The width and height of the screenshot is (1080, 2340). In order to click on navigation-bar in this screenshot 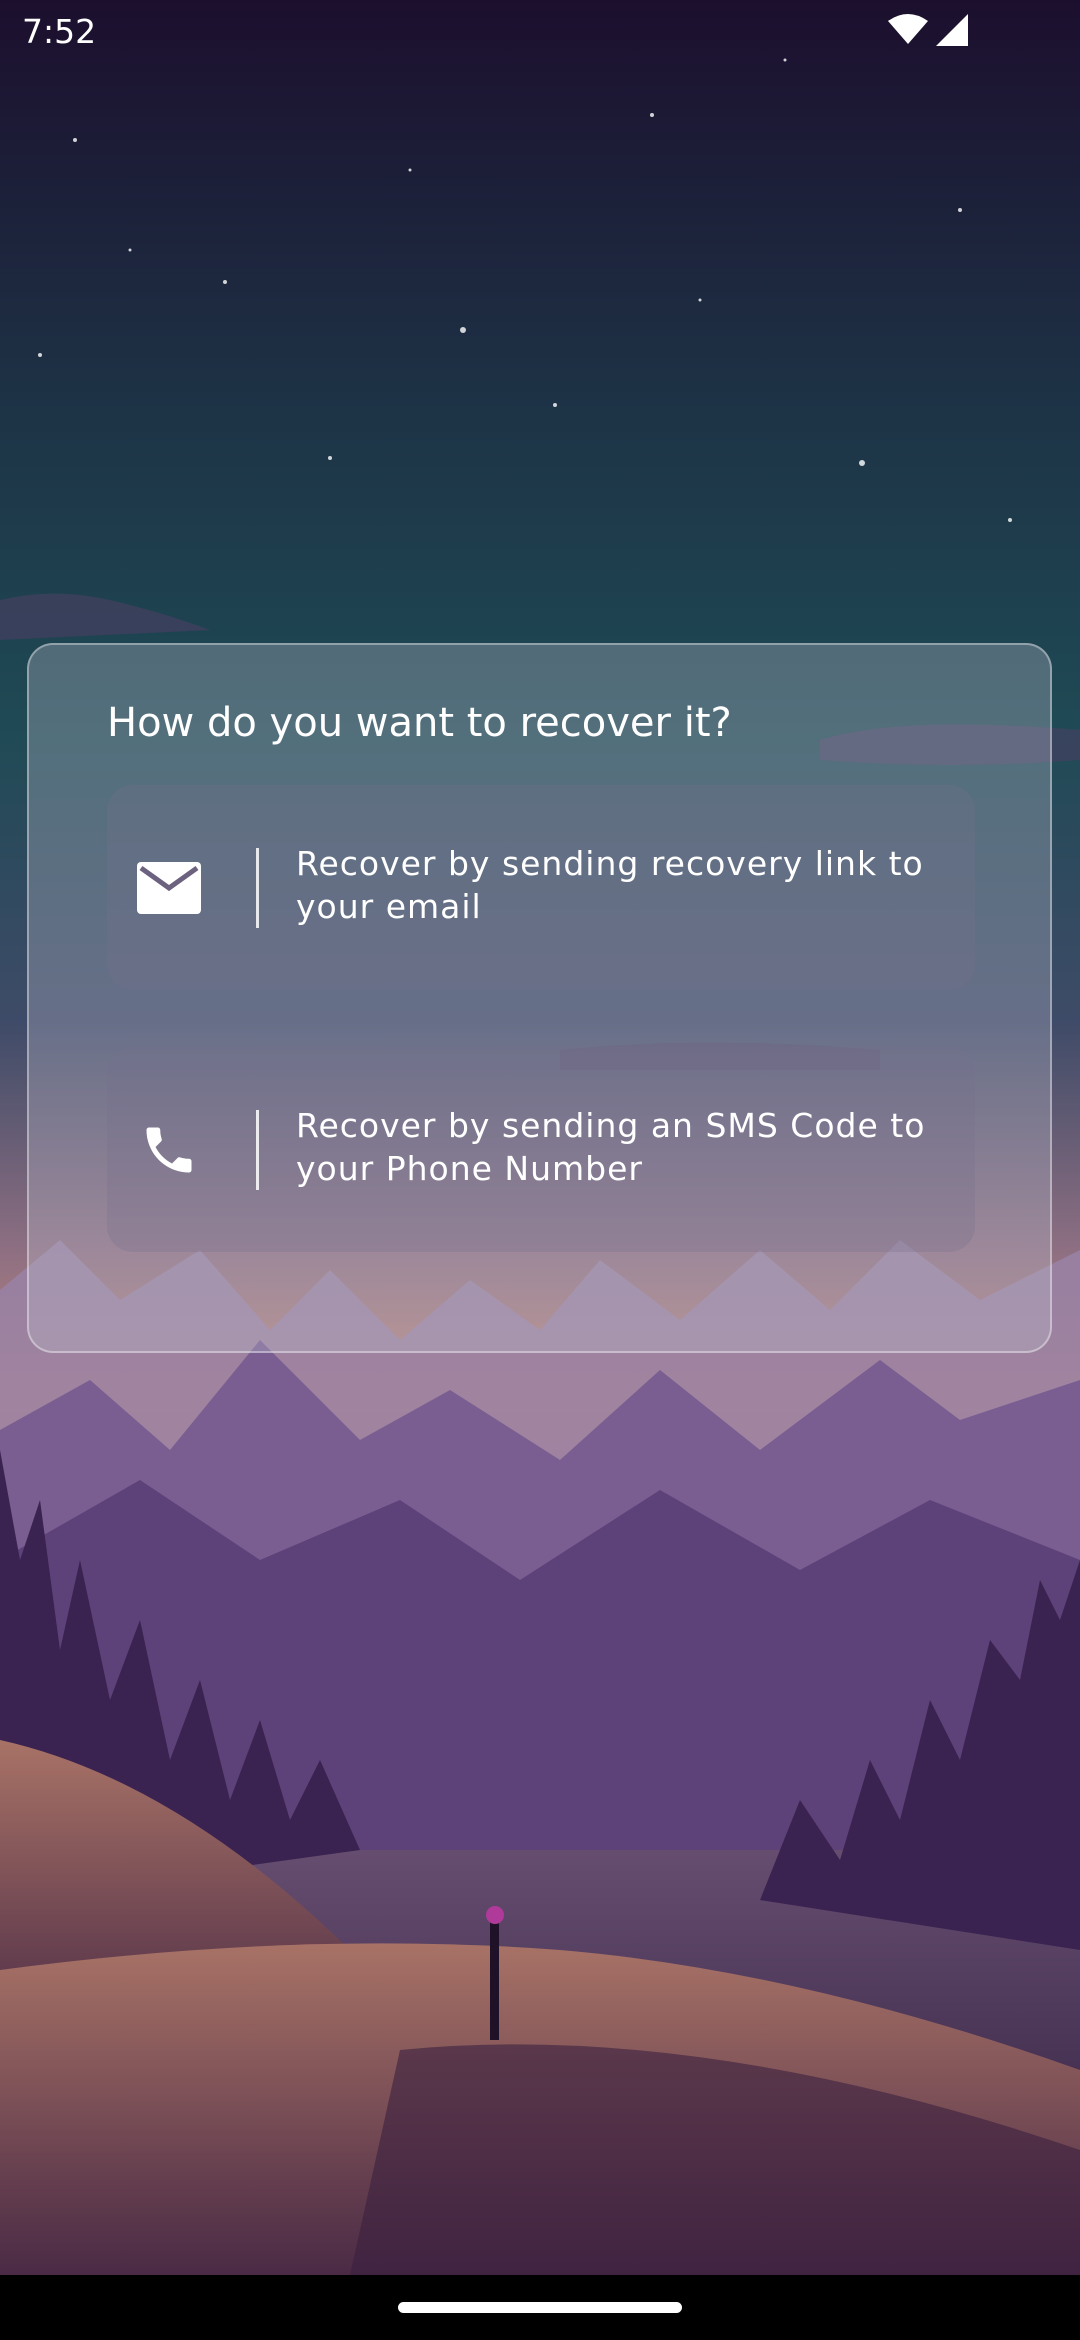, I will do `click(540, 2307)`.